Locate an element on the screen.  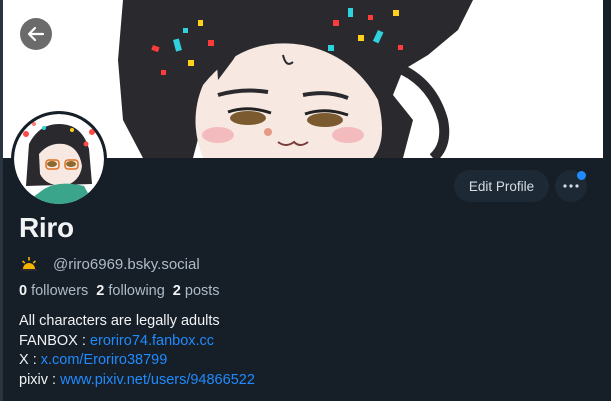
bio-line-1: All characters are legally adults is located at coordinates (119, 321).